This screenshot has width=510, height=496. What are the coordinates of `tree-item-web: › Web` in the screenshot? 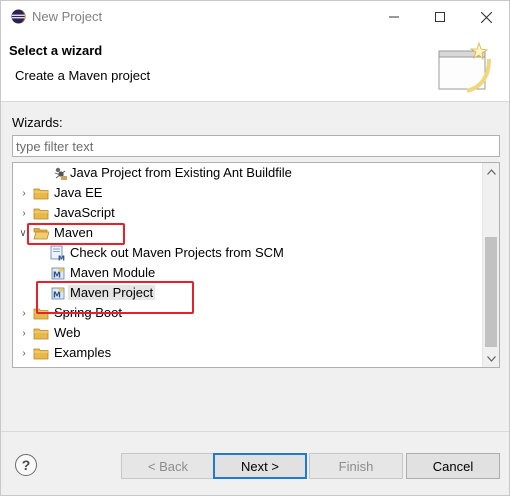 It's located at (248, 333).